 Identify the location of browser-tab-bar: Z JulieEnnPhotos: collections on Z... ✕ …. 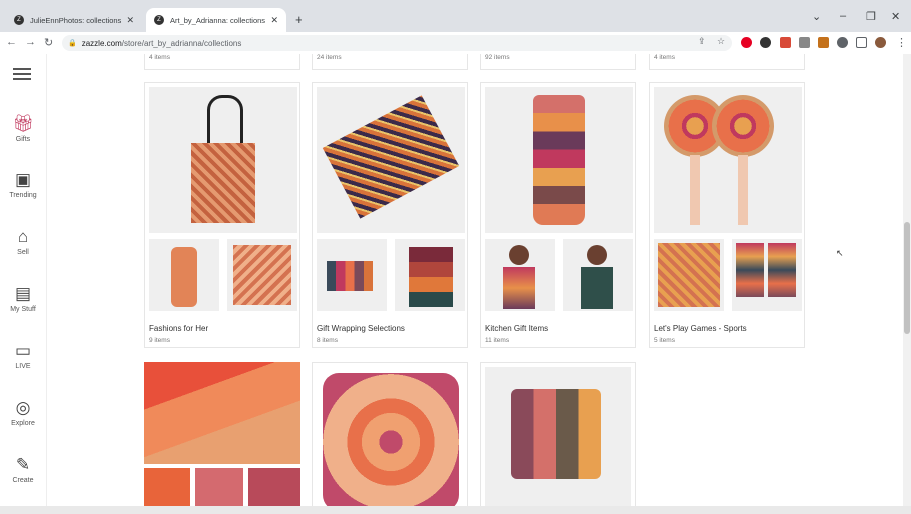
(455, 16).